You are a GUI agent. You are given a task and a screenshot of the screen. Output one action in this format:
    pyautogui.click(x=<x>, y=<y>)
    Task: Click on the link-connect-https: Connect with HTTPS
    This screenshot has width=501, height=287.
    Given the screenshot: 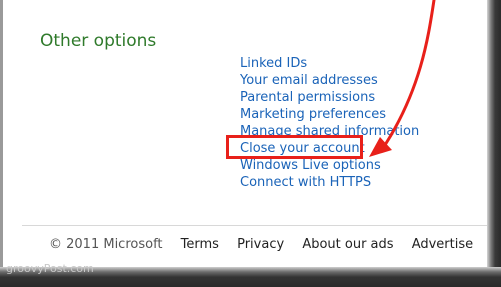 What is the action you would take?
    pyautogui.click(x=329, y=182)
    